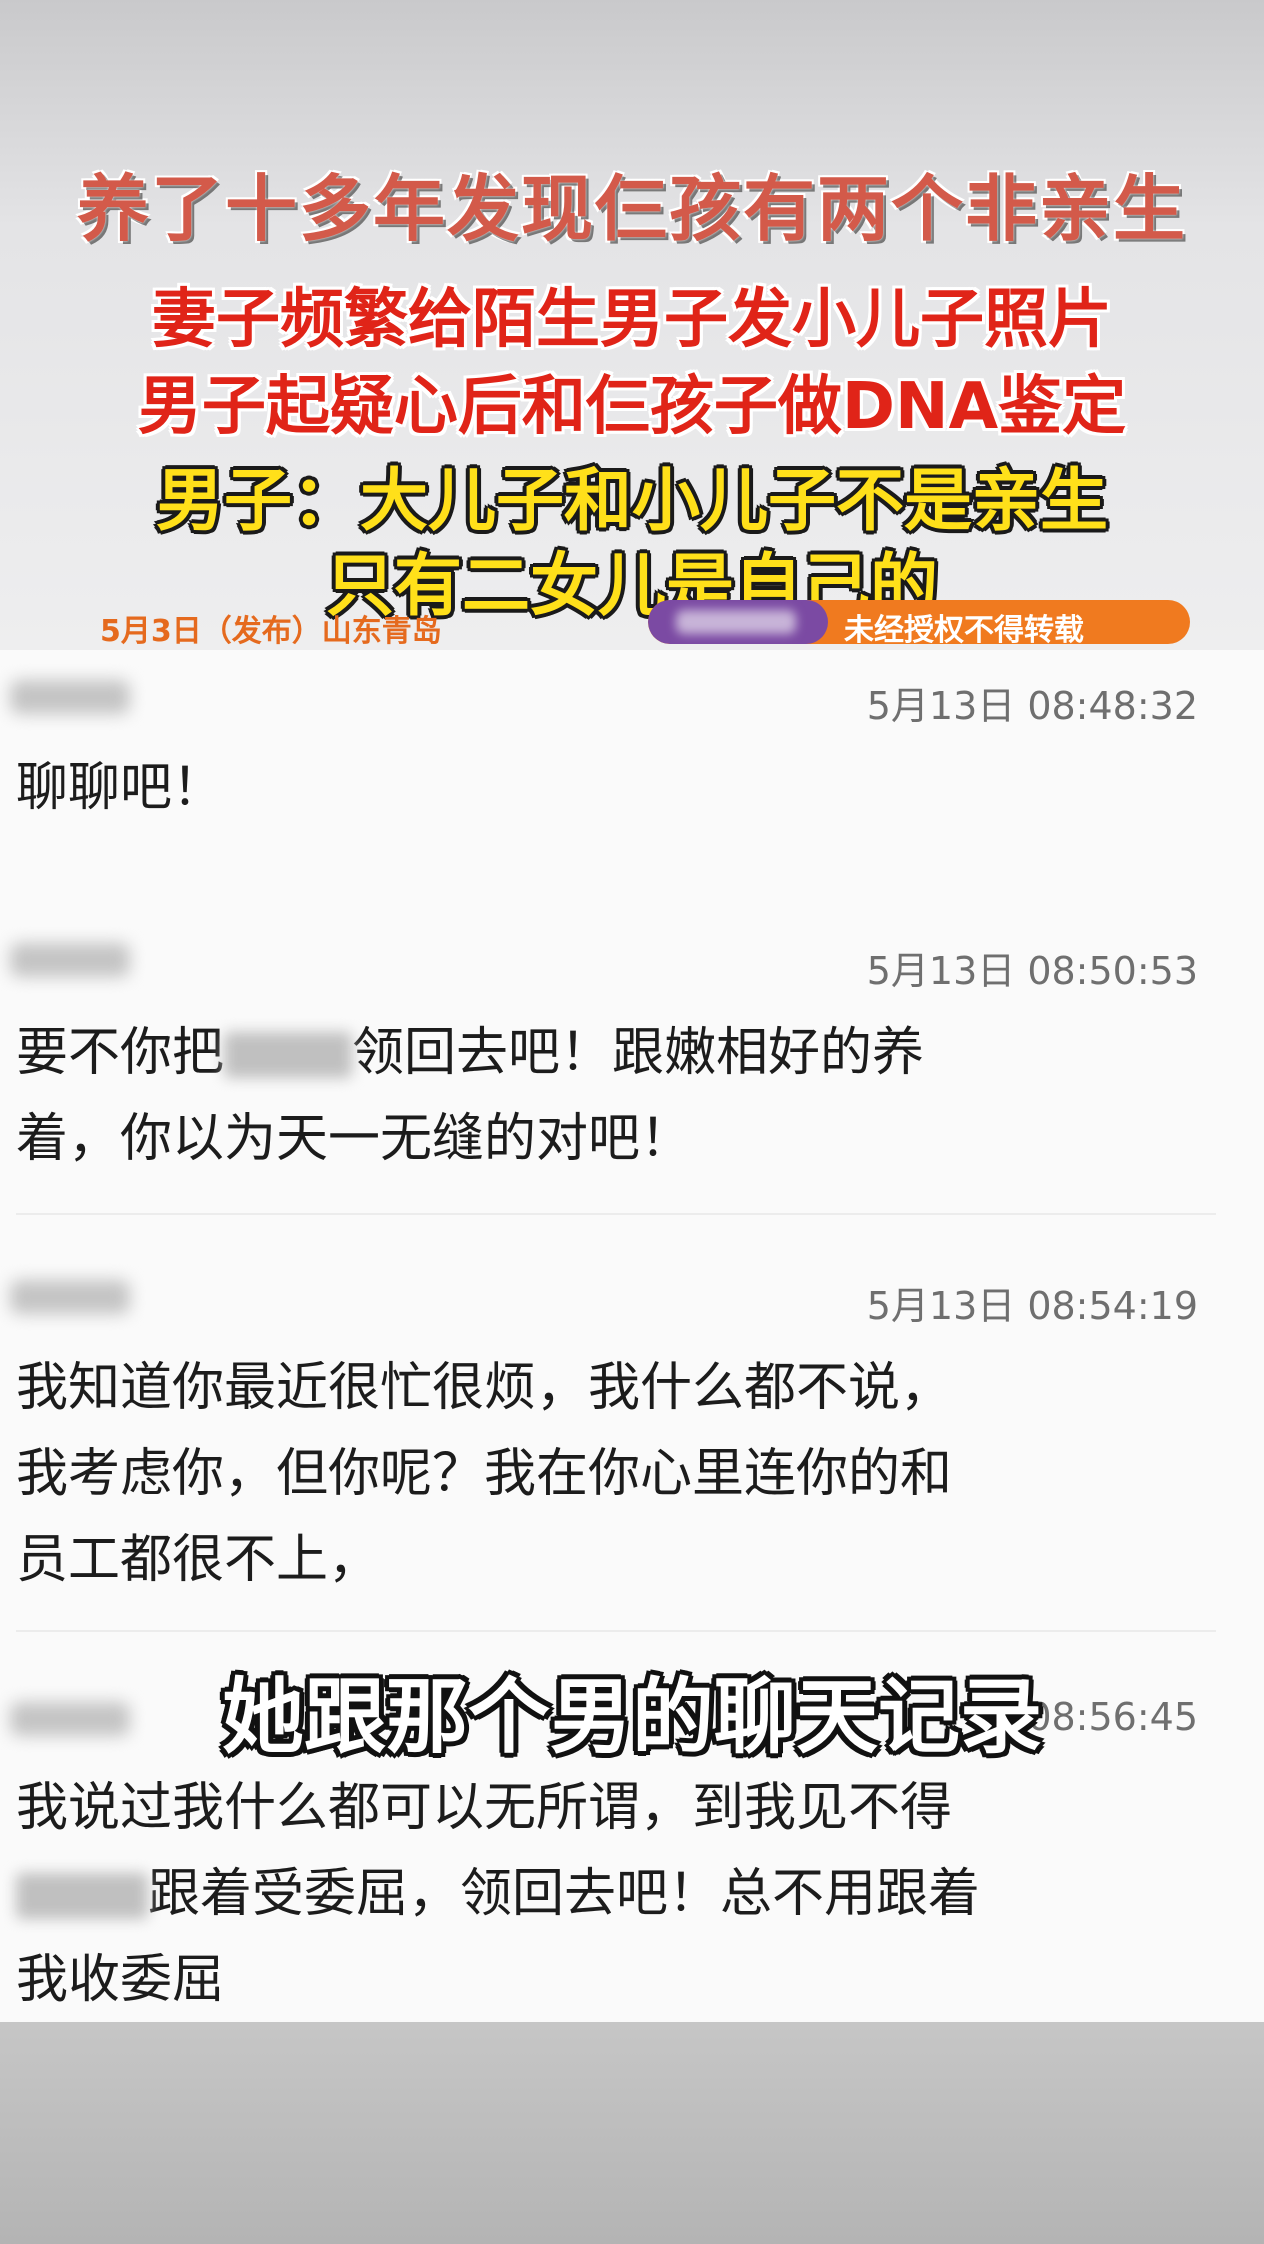  Describe the element at coordinates (120, 788) in the screenshot. I see `message-text: 聊聊吧！` at that location.